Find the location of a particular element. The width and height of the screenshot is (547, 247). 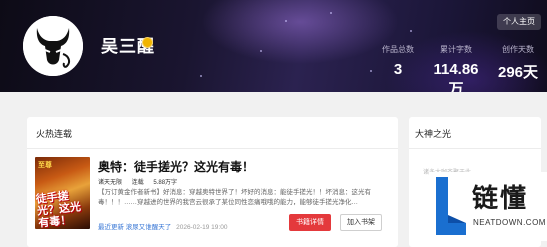

watermark-subtext: NEATDOWN.COM is located at coordinates (509, 222).